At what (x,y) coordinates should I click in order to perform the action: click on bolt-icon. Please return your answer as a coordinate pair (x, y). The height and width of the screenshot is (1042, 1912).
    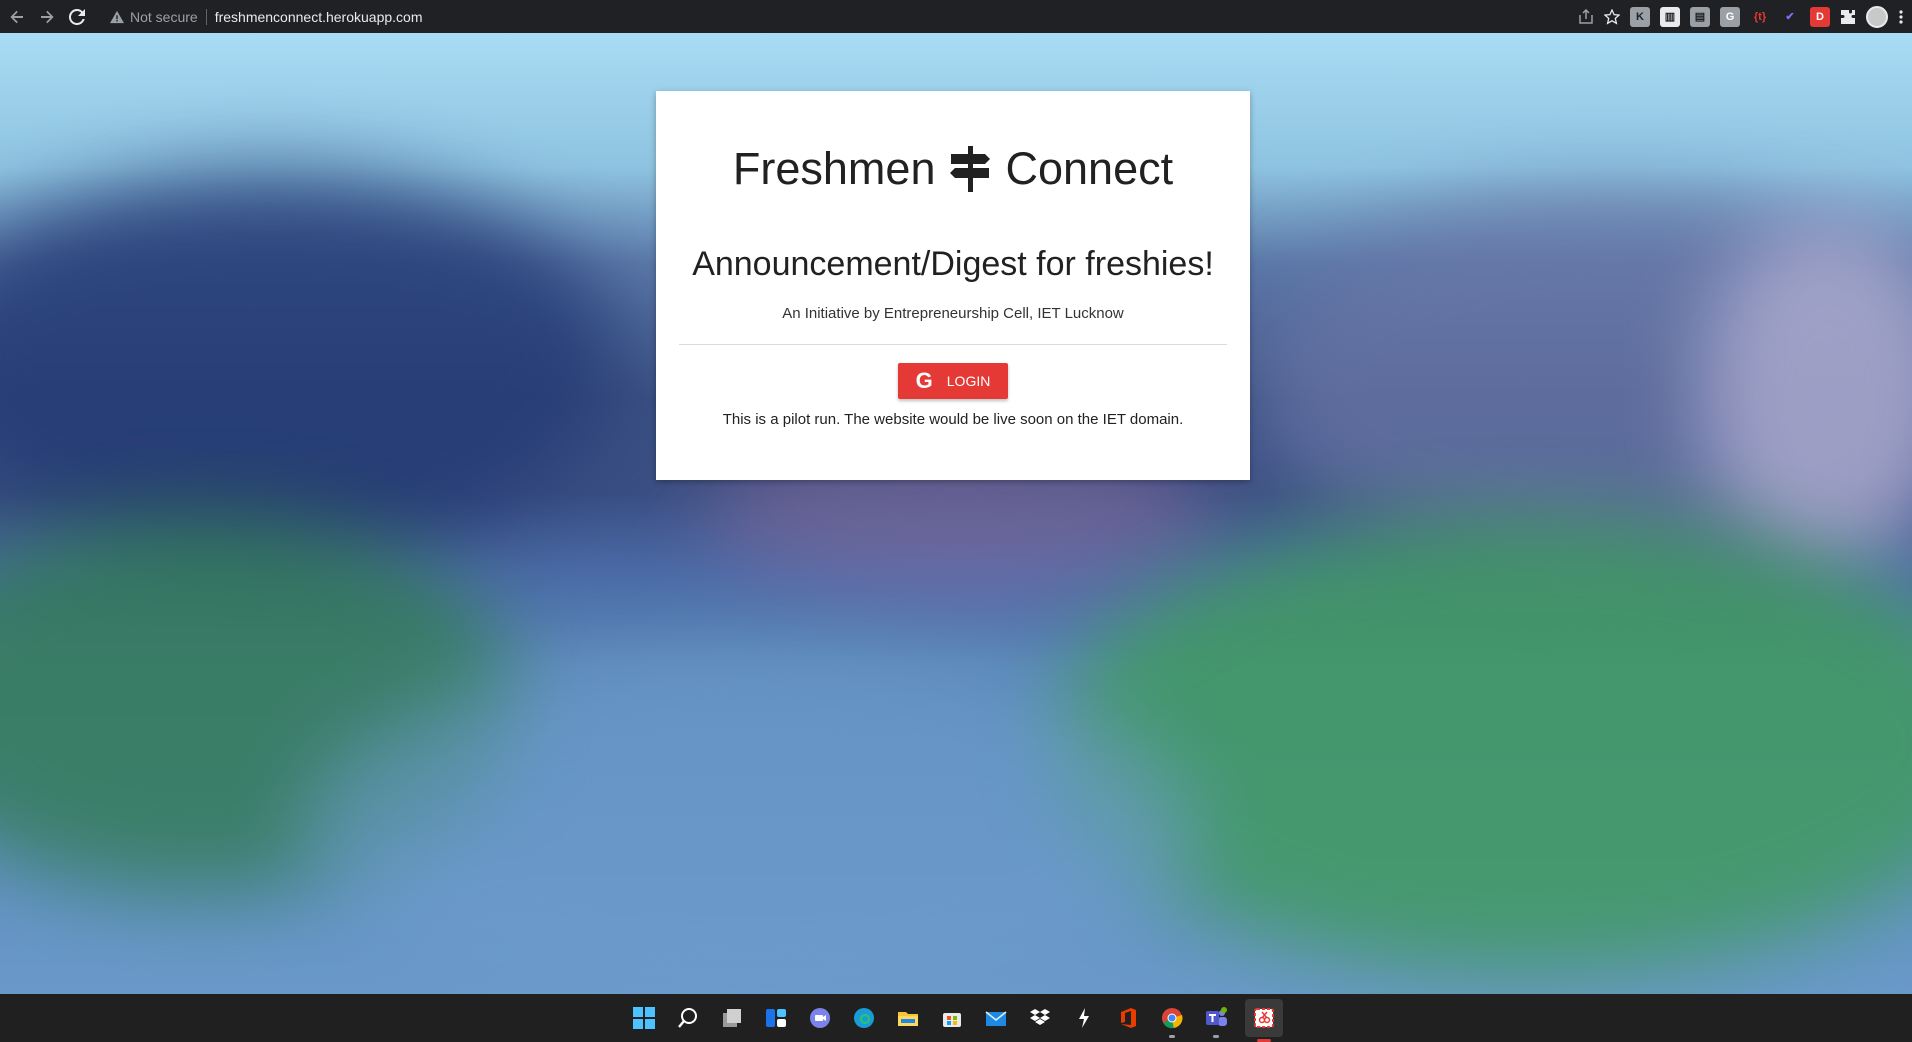
    Looking at the image, I should click on (1084, 1018).